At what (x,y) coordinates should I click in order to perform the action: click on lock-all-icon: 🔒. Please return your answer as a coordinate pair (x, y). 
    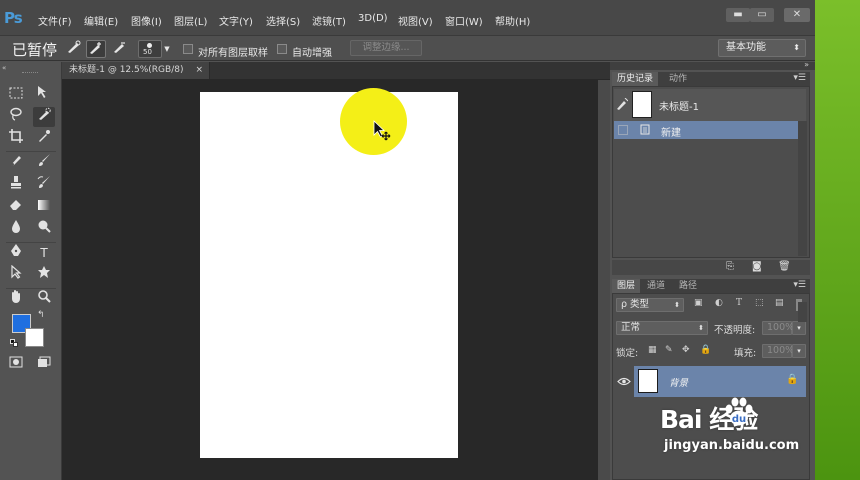
    Looking at the image, I should click on (705, 350).